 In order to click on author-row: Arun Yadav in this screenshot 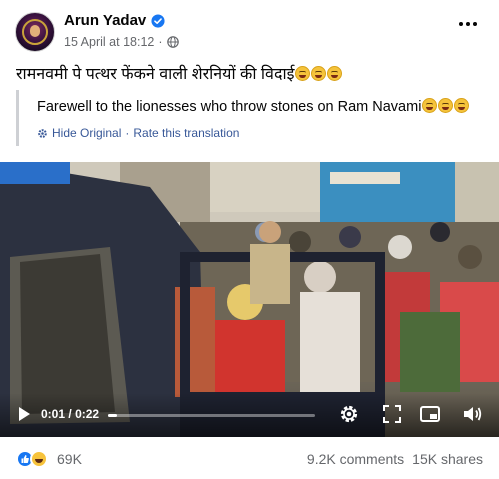, I will do `click(114, 20)`.